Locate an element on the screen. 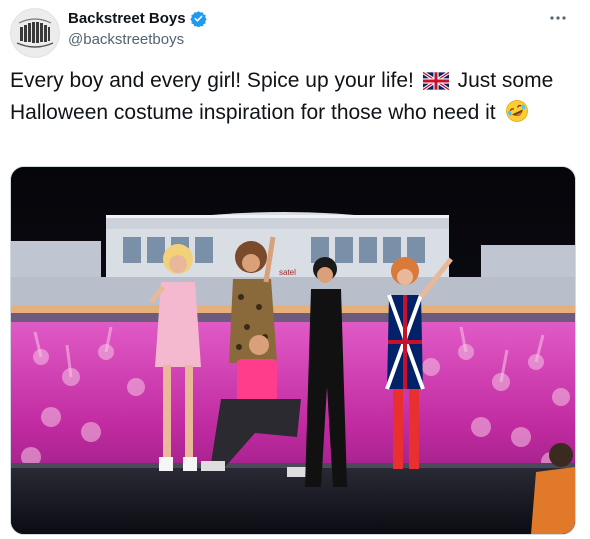 This screenshot has width=590, height=539. uk-flag-icon is located at coordinates (435, 83).